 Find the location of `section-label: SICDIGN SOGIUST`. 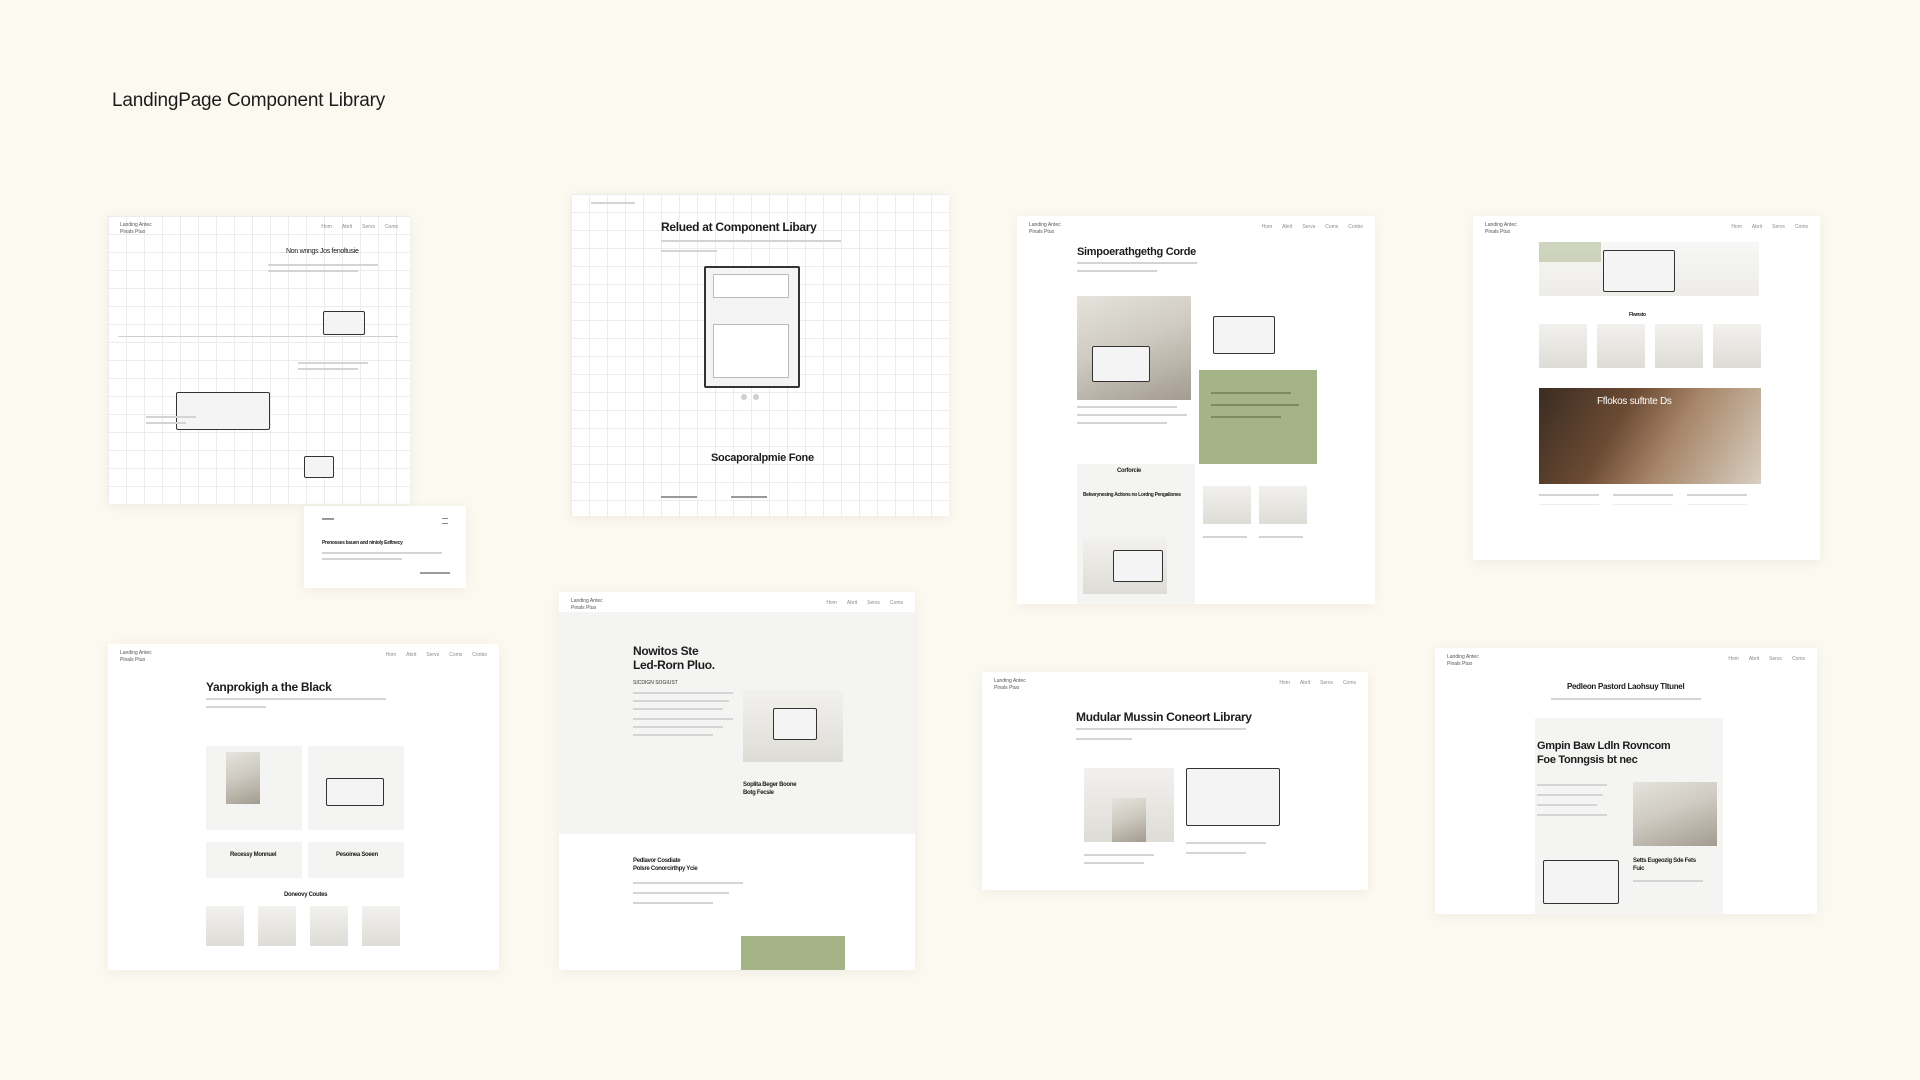

section-label: SICDIGN SOGIUST is located at coordinates (655, 683).